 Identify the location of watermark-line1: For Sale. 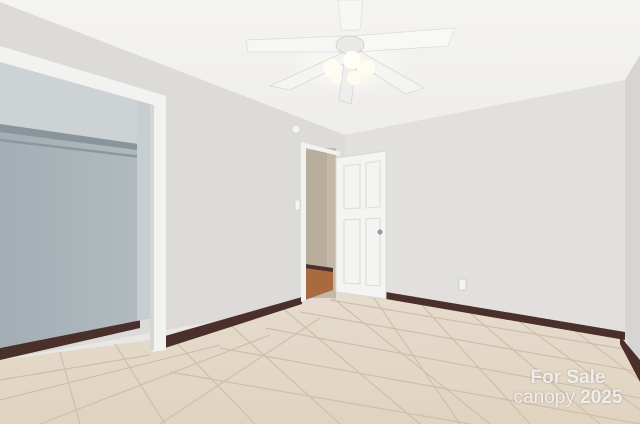
(568, 377).